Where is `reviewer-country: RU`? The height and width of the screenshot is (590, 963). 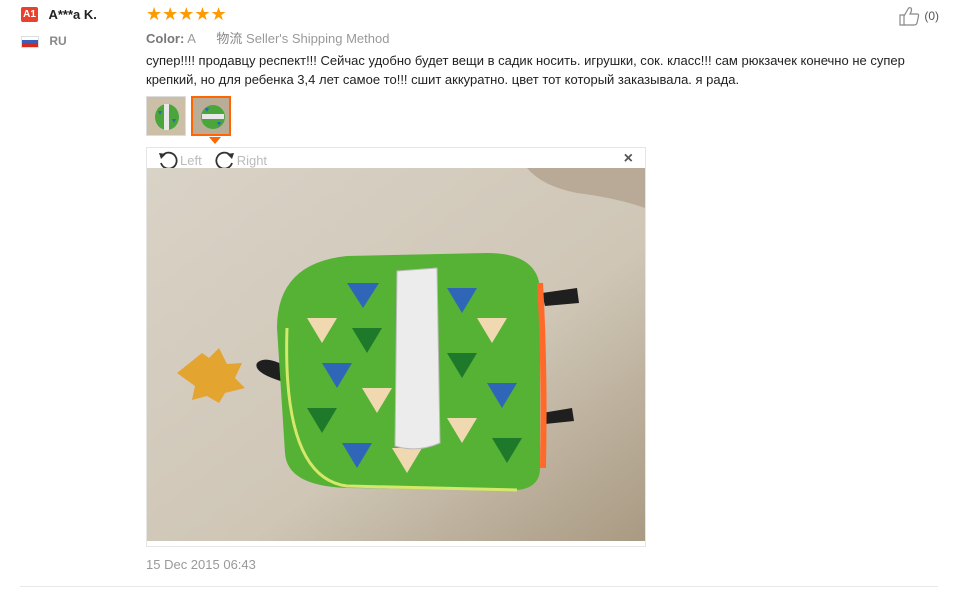 reviewer-country: RU is located at coordinates (76, 41).